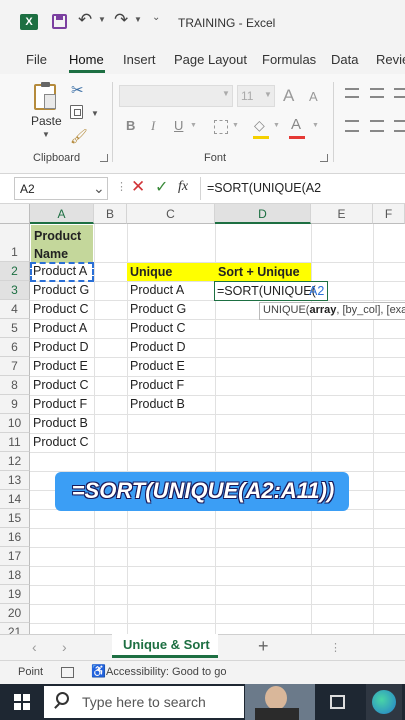 This screenshot has width=405, height=720. Describe the element at coordinates (15, 366) in the screenshot. I see `row-header-7: 7` at that location.